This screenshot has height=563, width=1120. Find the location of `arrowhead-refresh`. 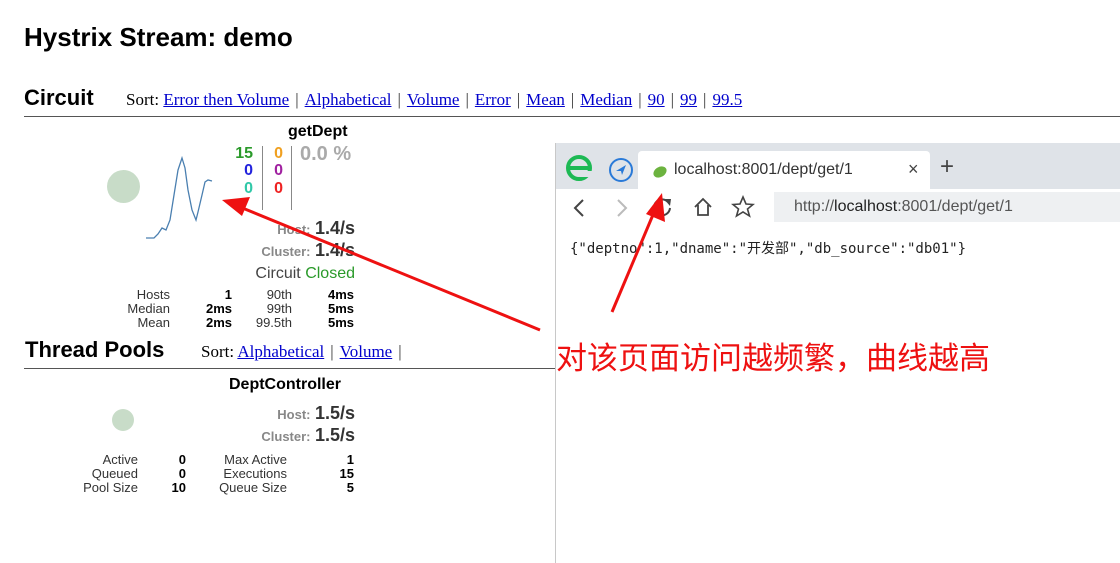

arrowhead-refresh is located at coordinates (655, 207).